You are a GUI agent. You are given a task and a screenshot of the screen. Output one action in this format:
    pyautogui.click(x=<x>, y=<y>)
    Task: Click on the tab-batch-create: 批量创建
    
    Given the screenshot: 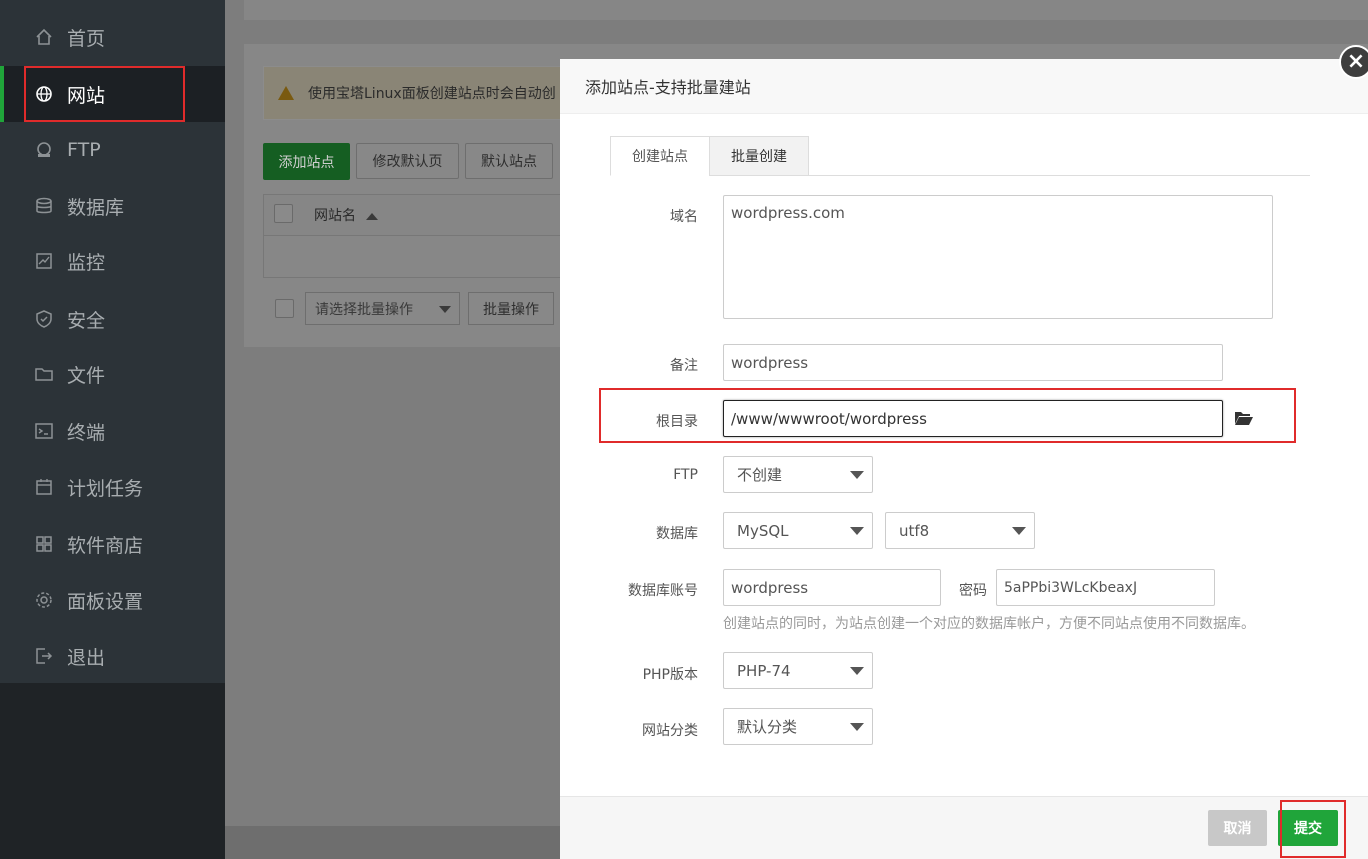 What is the action you would take?
    pyautogui.click(x=759, y=156)
    